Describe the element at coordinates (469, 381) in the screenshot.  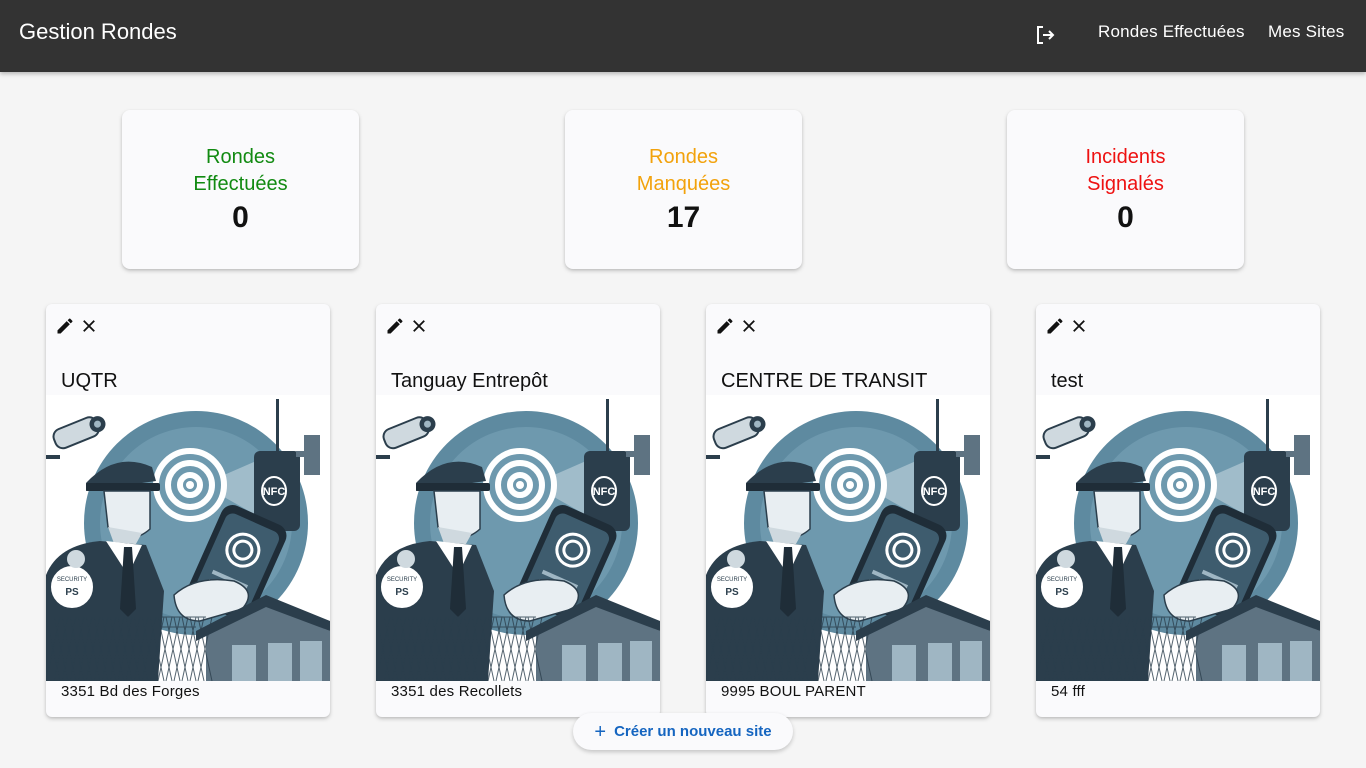
I see `site-name: Tanguay Entrepôt` at that location.